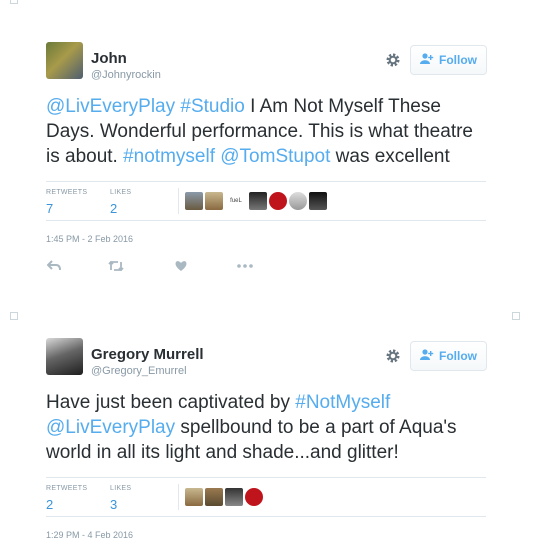 Image resolution: width=547 pixels, height=543 pixels. I want to click on liker-avatar: fueL, so click(236, 201).